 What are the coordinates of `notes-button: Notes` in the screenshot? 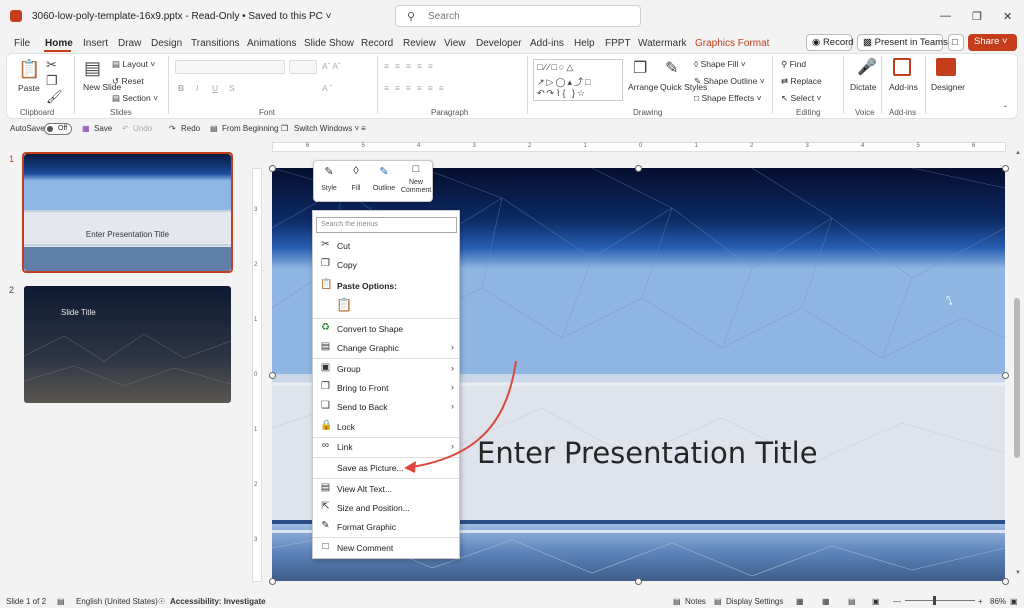 It's located at (695, 601).